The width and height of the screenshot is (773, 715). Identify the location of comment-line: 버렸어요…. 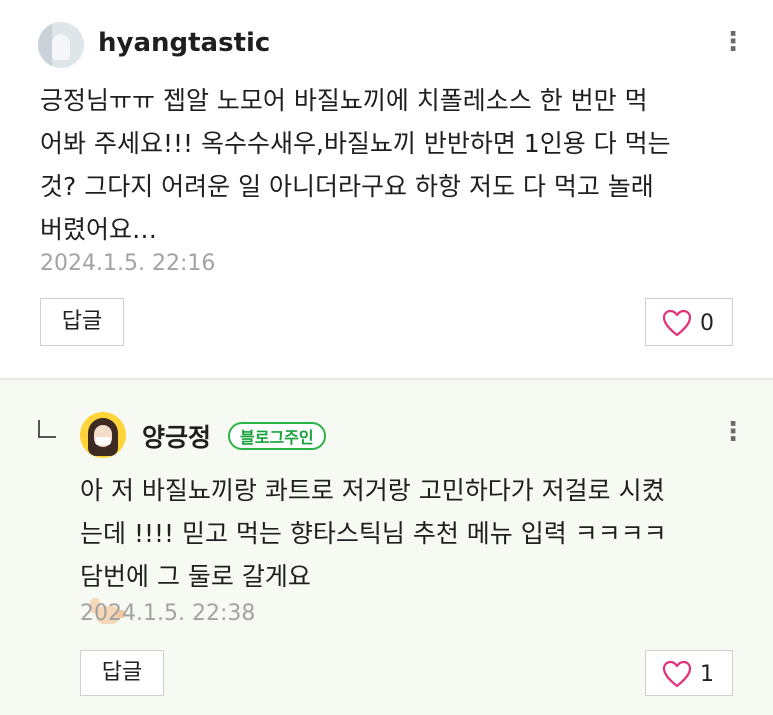
(99, 229).